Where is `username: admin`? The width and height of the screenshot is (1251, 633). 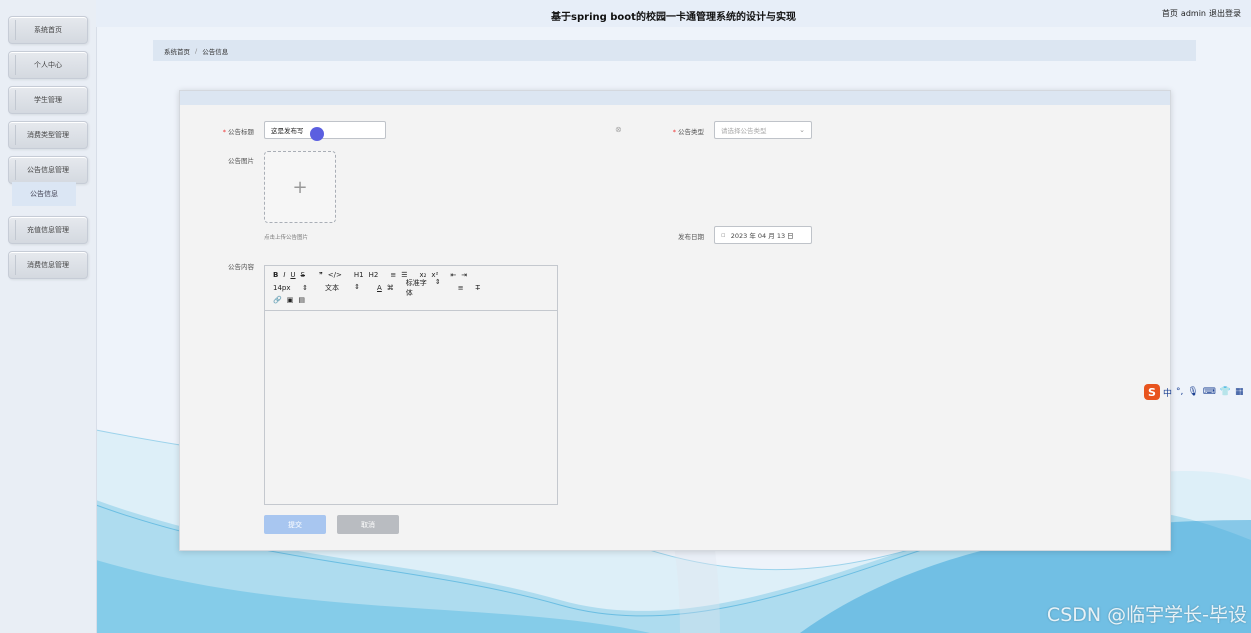
username: admin is located at coordinates (1193, 13).